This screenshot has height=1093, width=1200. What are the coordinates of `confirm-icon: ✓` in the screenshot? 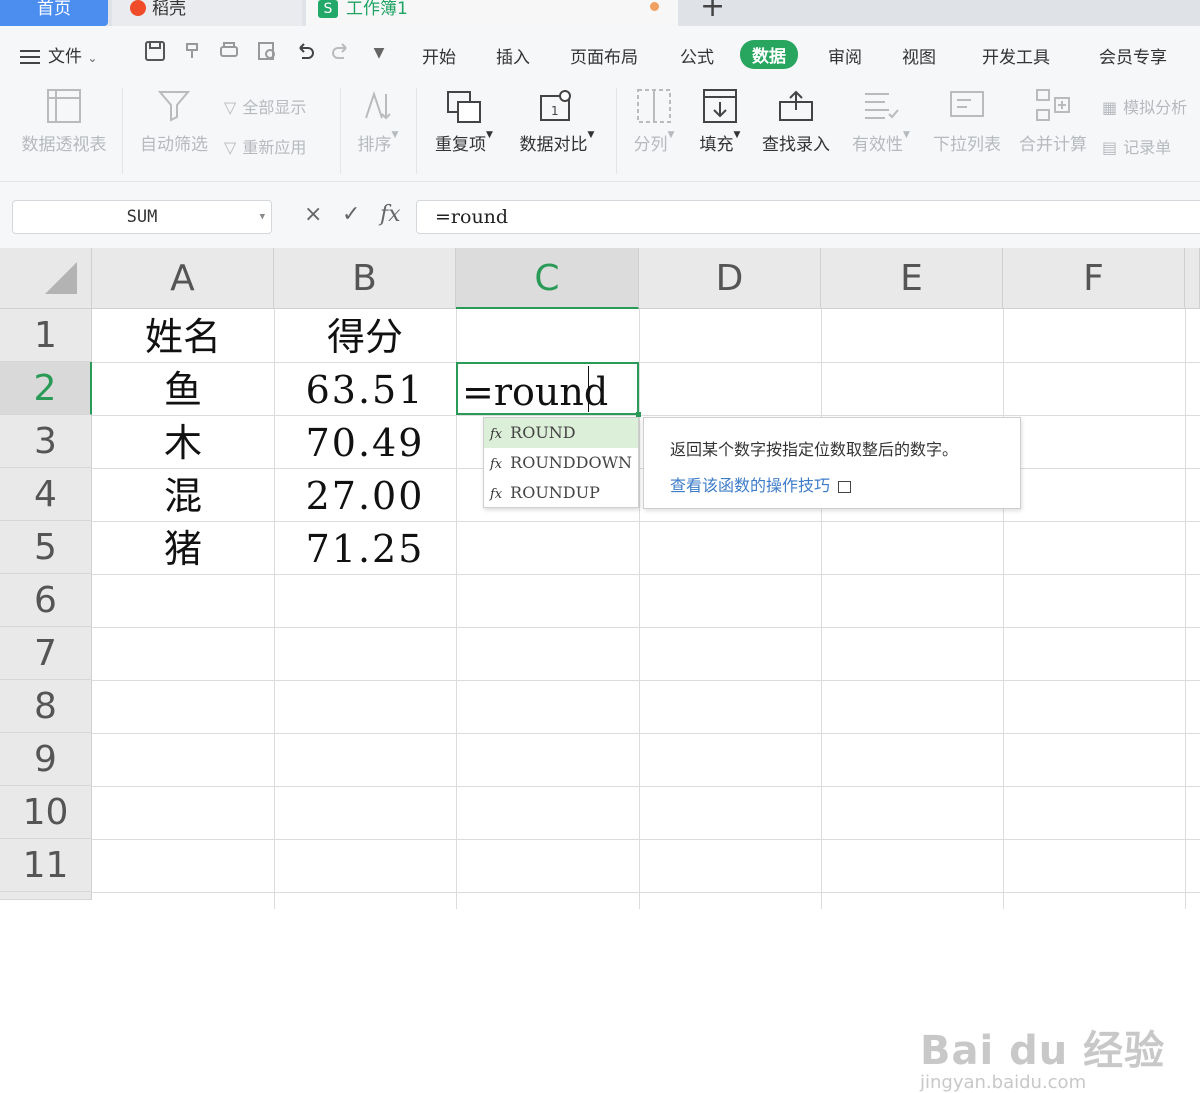 It's located at (351, 214).